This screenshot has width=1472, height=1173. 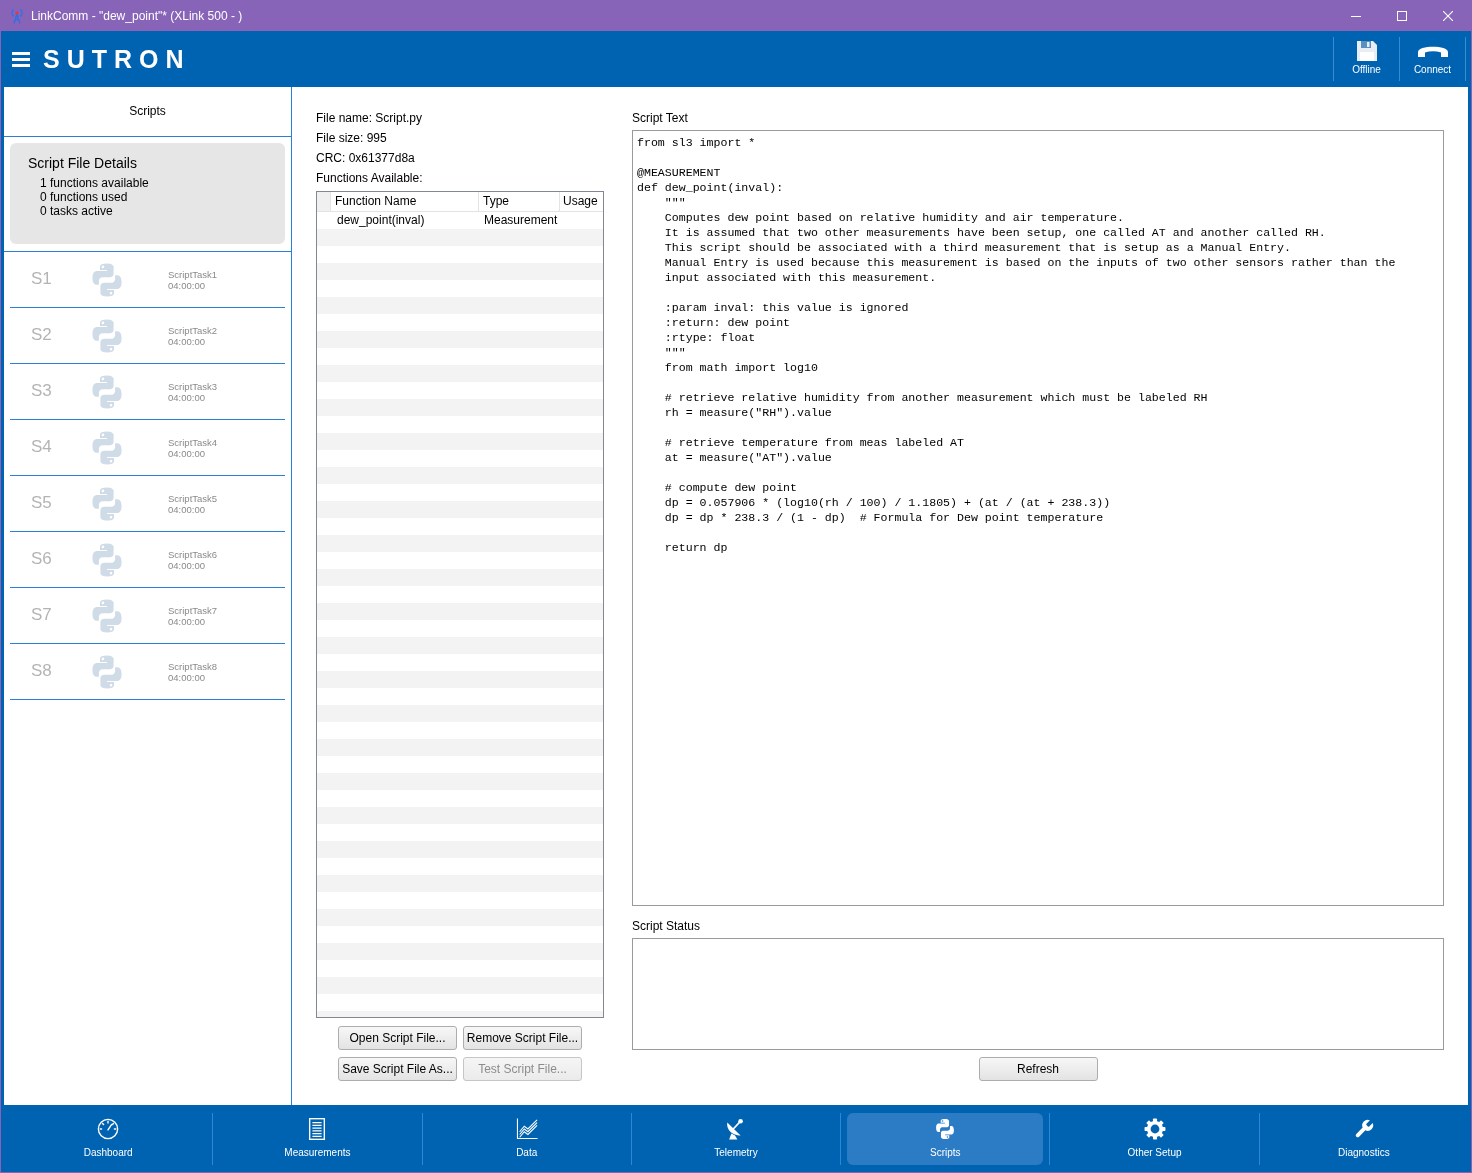 What do you see at coordinates (117, 59) in the screenshot?
I see `logo: SUTRON` at bounding box center [117, 59].